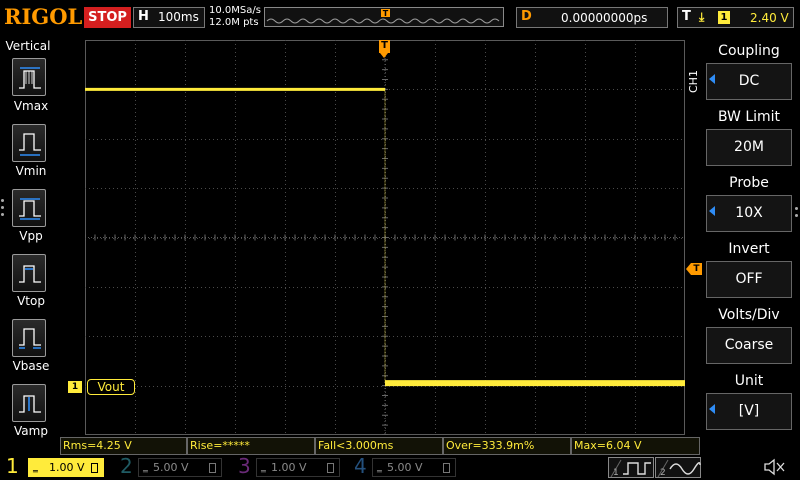  Describe the element at coordinates (749, 249) in the screenshot. I see `invert-title: Invert` at that location.